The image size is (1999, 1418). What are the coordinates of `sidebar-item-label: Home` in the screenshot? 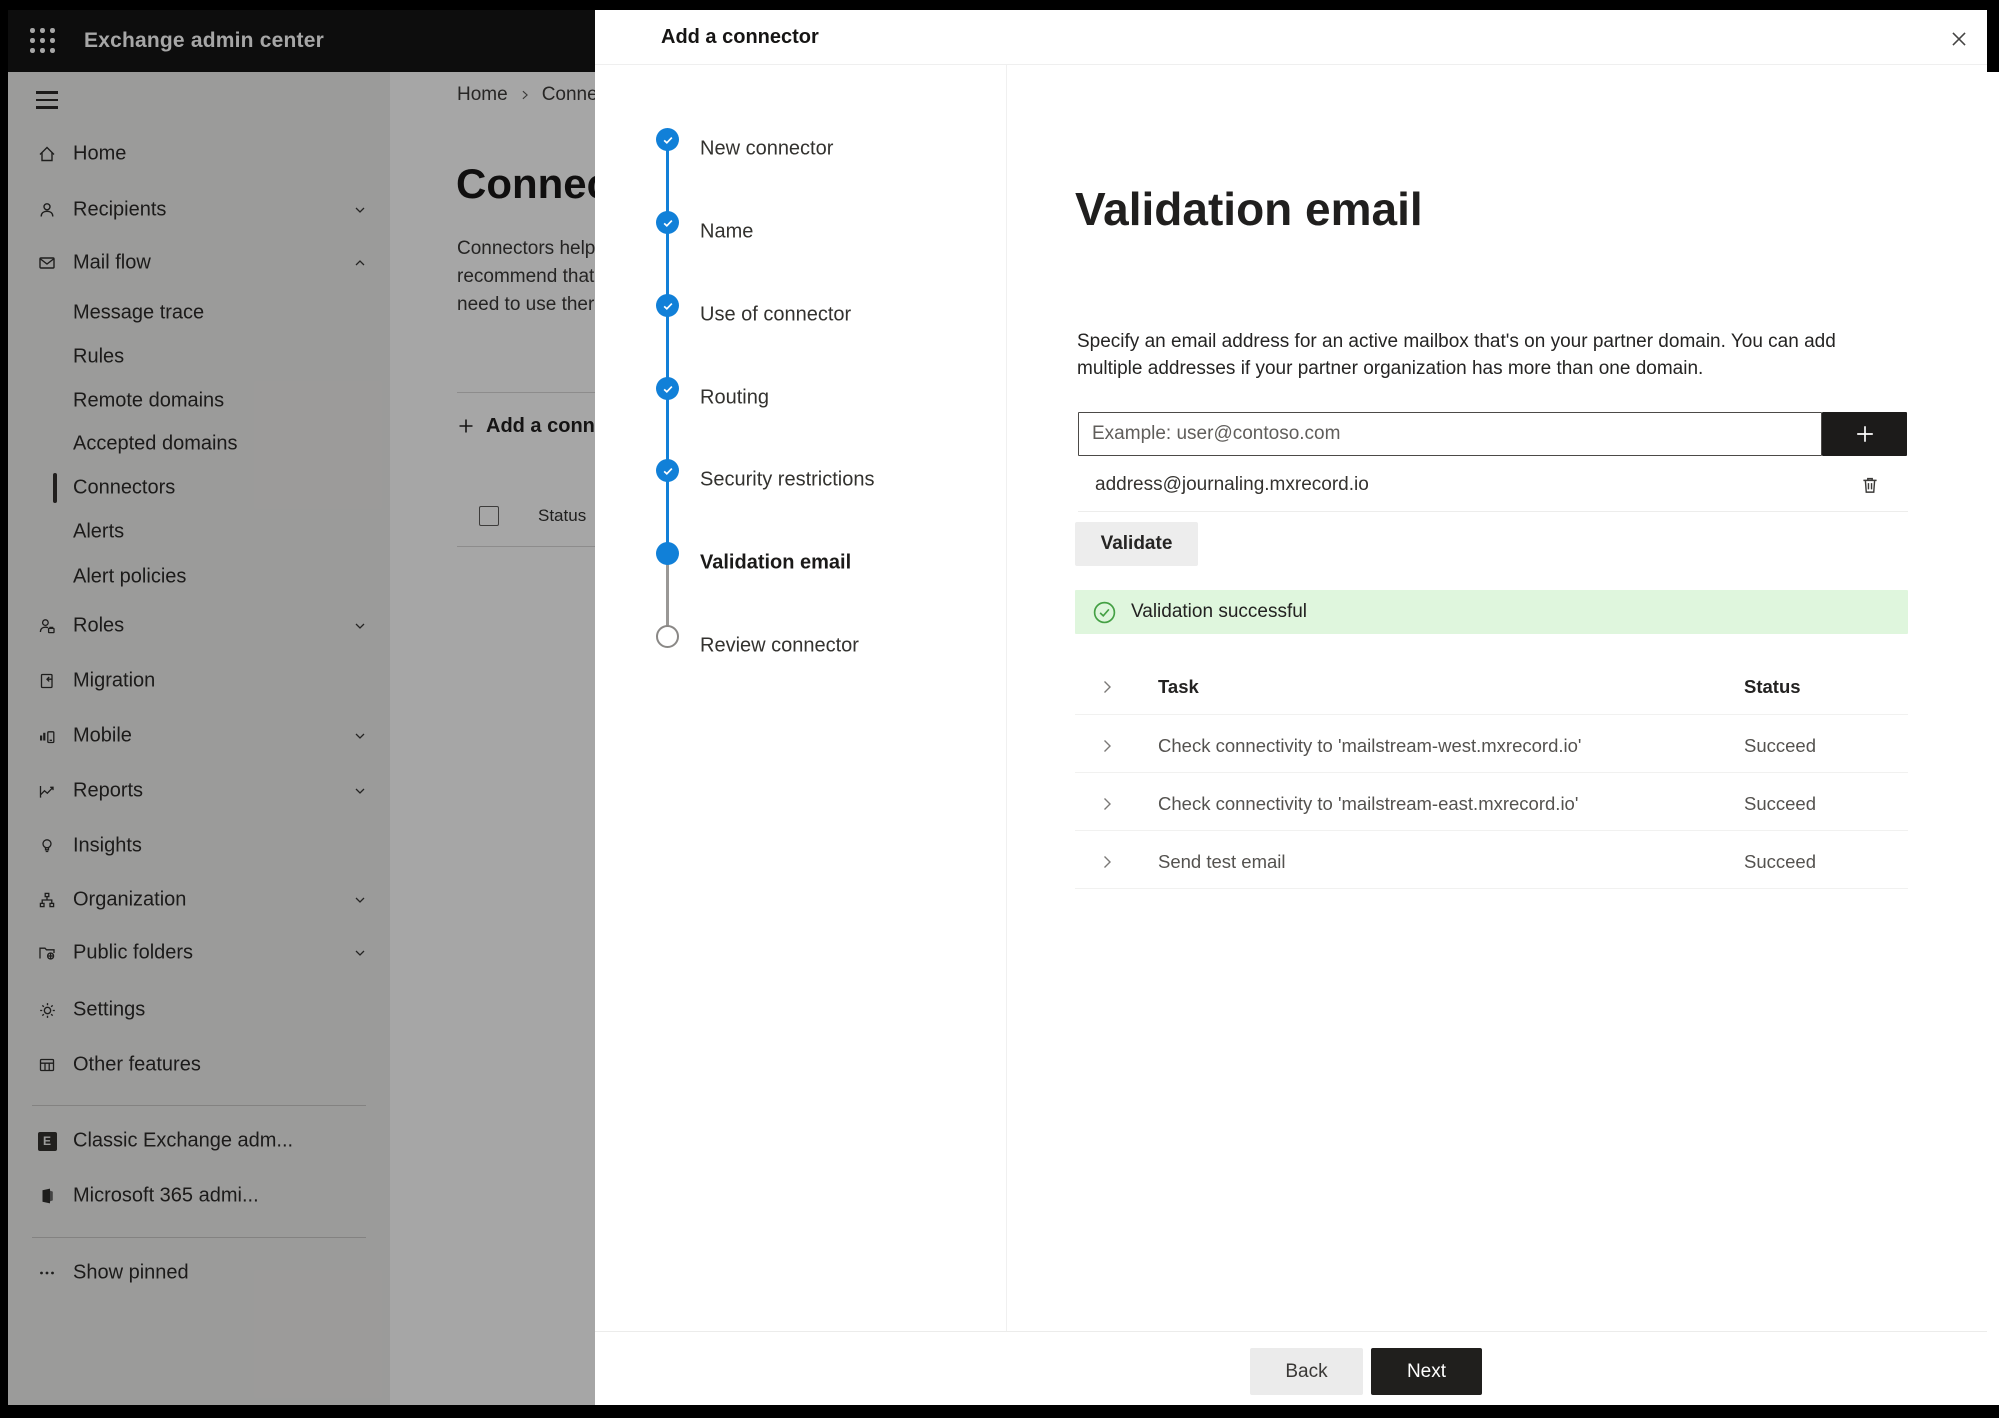 It's located at (100, 153).